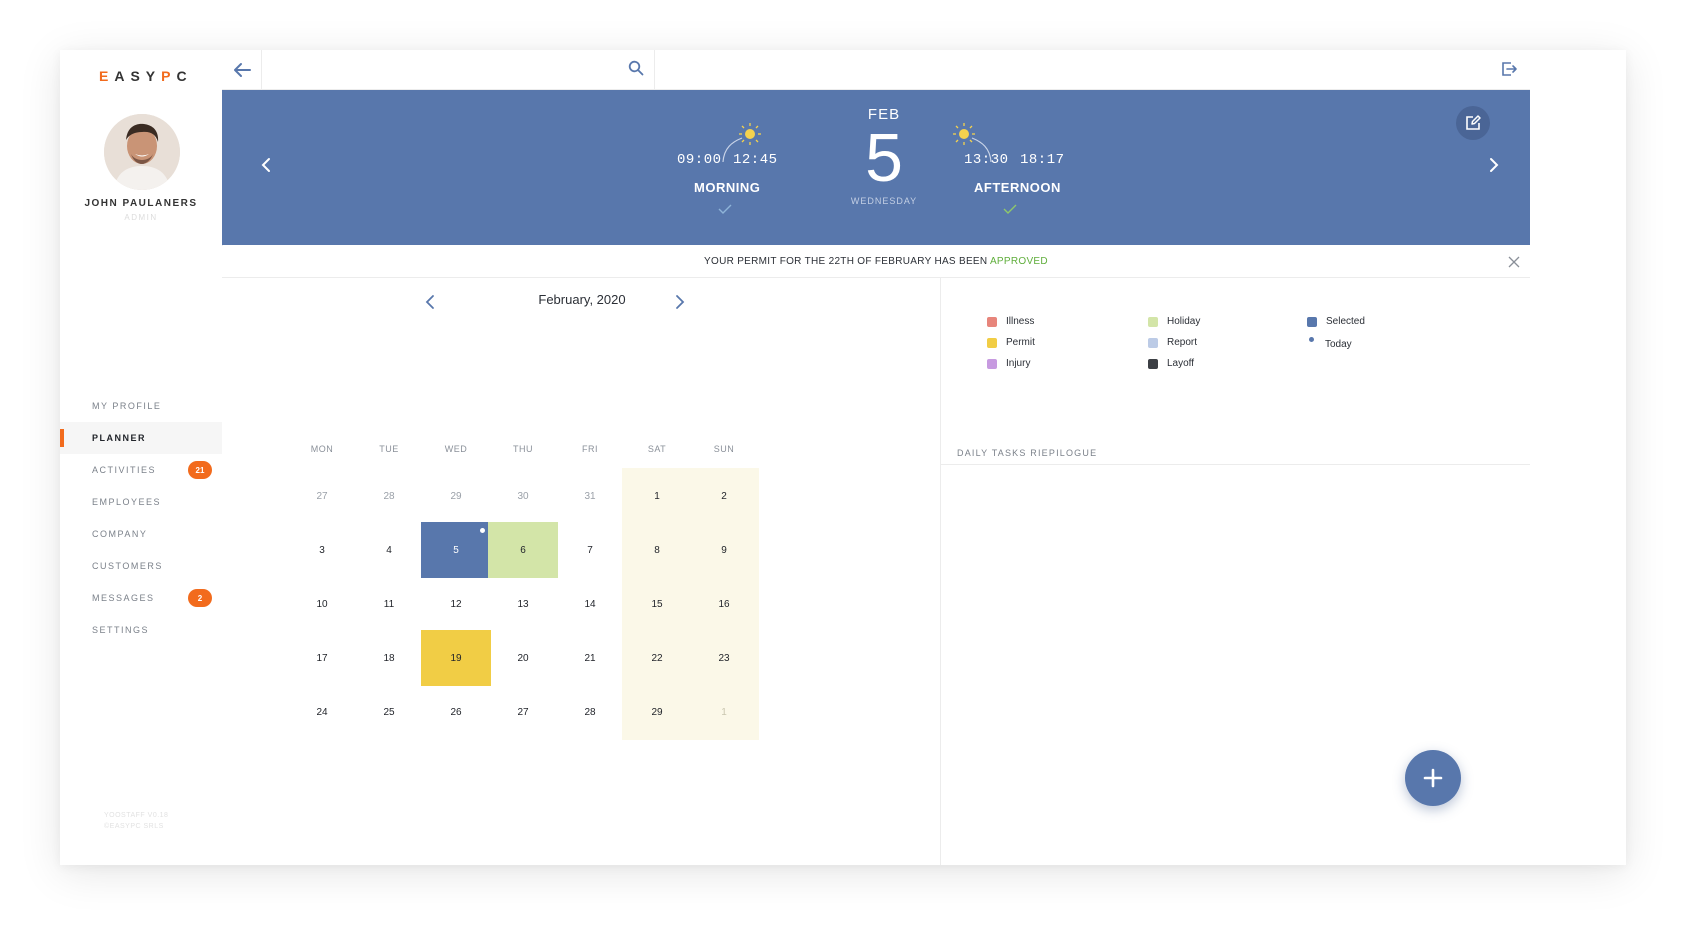  I want to click on day-number: 29, so click(657, 712).